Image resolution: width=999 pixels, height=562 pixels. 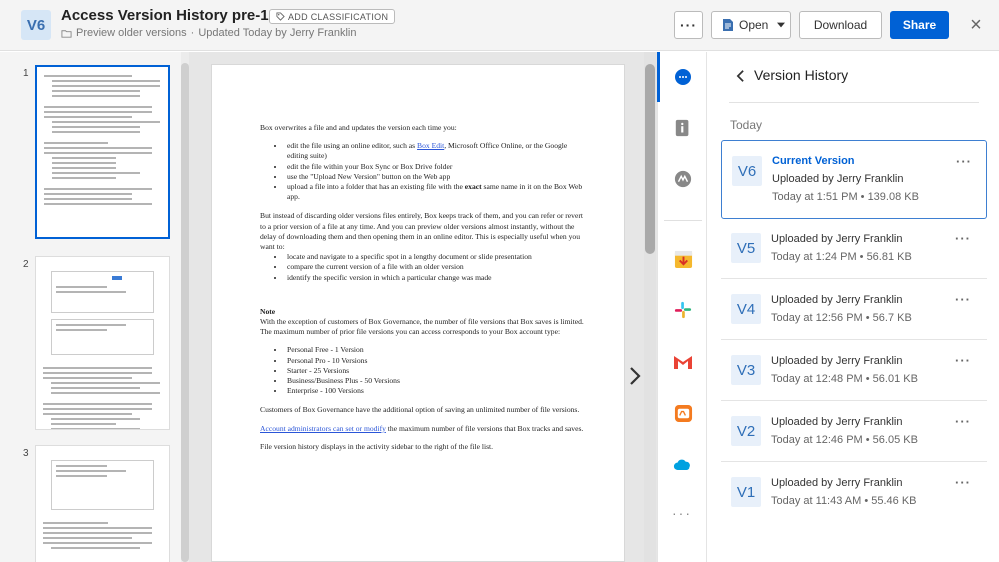 I want to click on document-scrollbar-thumb, so click(x=650, y=159).